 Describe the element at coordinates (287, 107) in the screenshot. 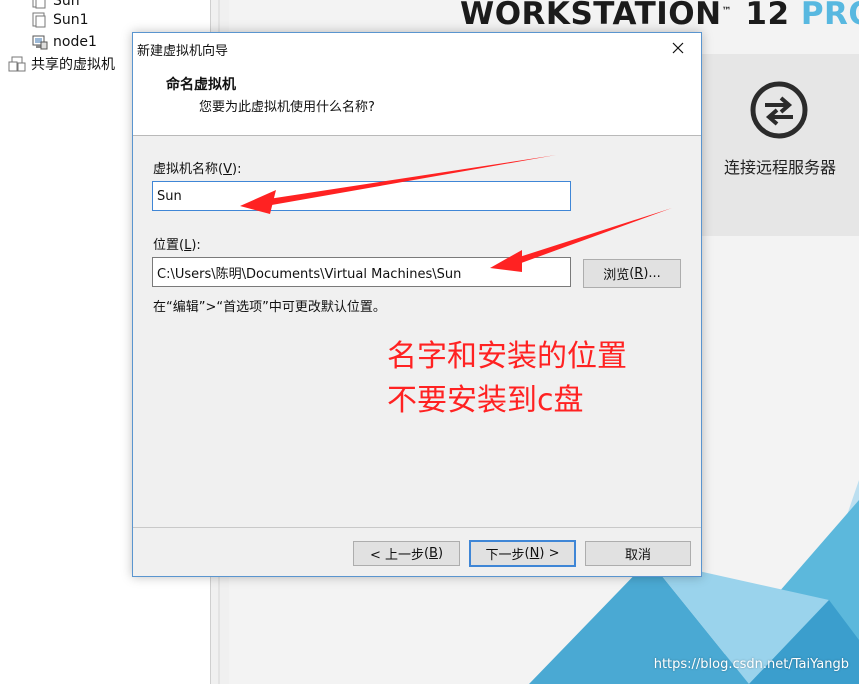

I see `step-subtitle: 您要为此虚拟机使用什么名称?` at that location.